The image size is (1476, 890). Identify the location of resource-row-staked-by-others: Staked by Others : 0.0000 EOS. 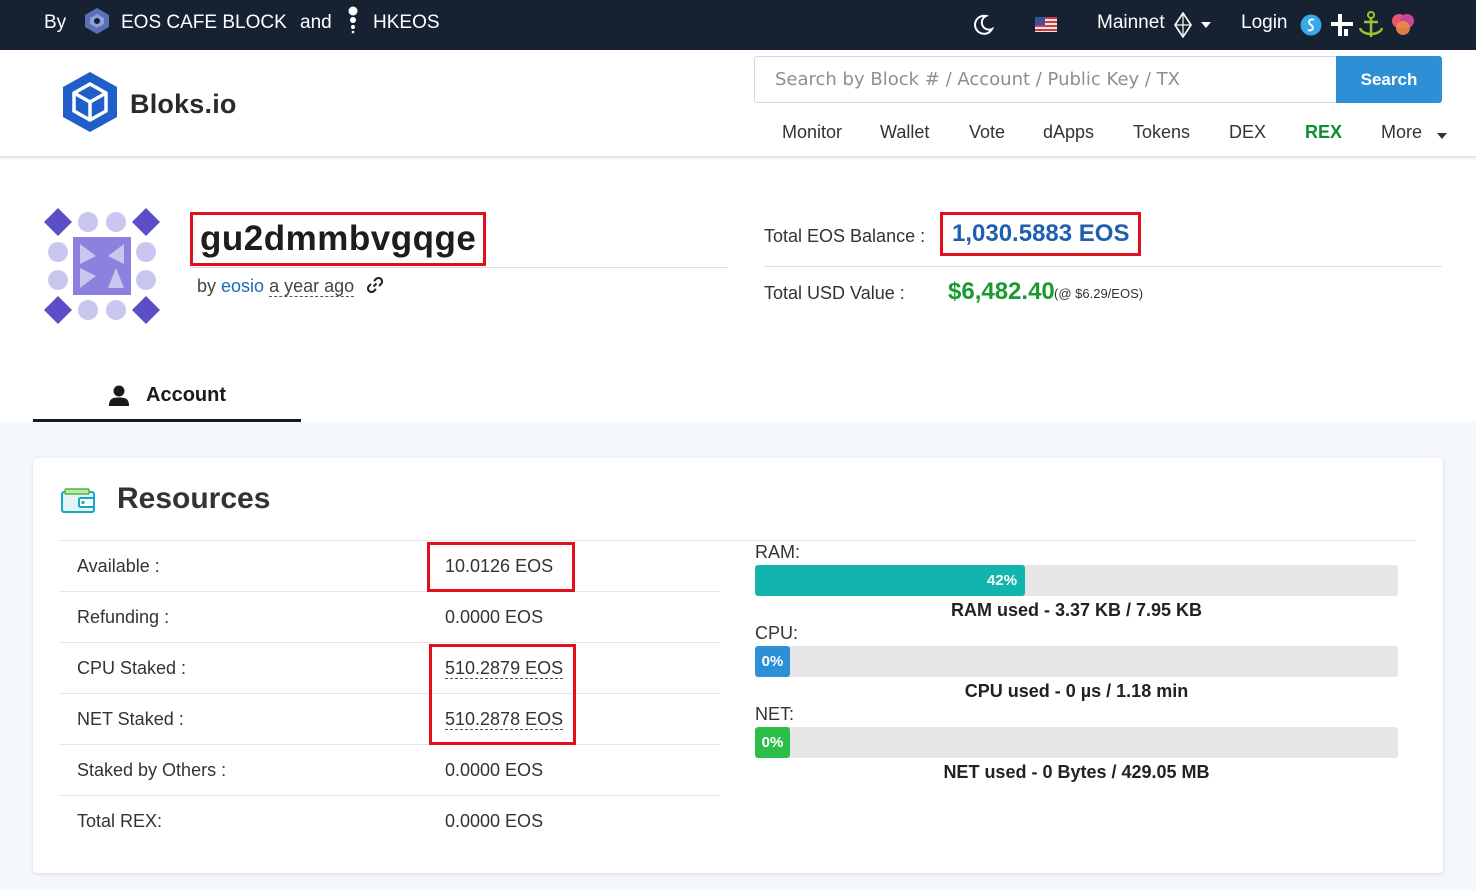
(389, 770).